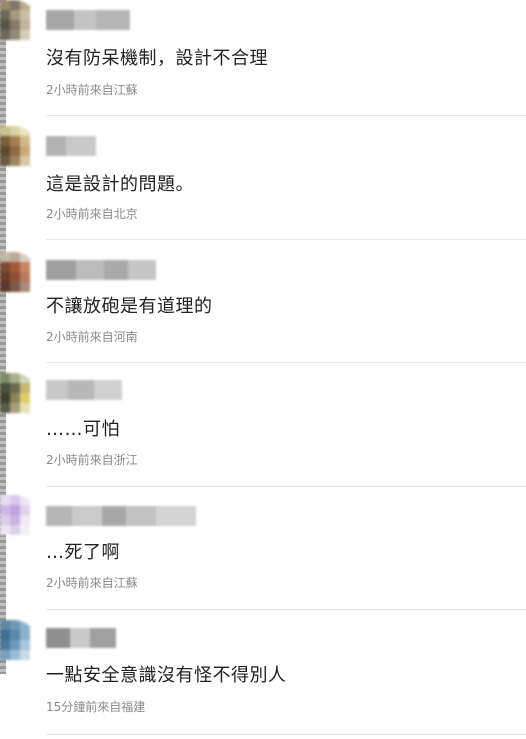  Describe the element at coordinates (83, 429) in the screenshot. I see `comment-text: ……可怕` at that location.